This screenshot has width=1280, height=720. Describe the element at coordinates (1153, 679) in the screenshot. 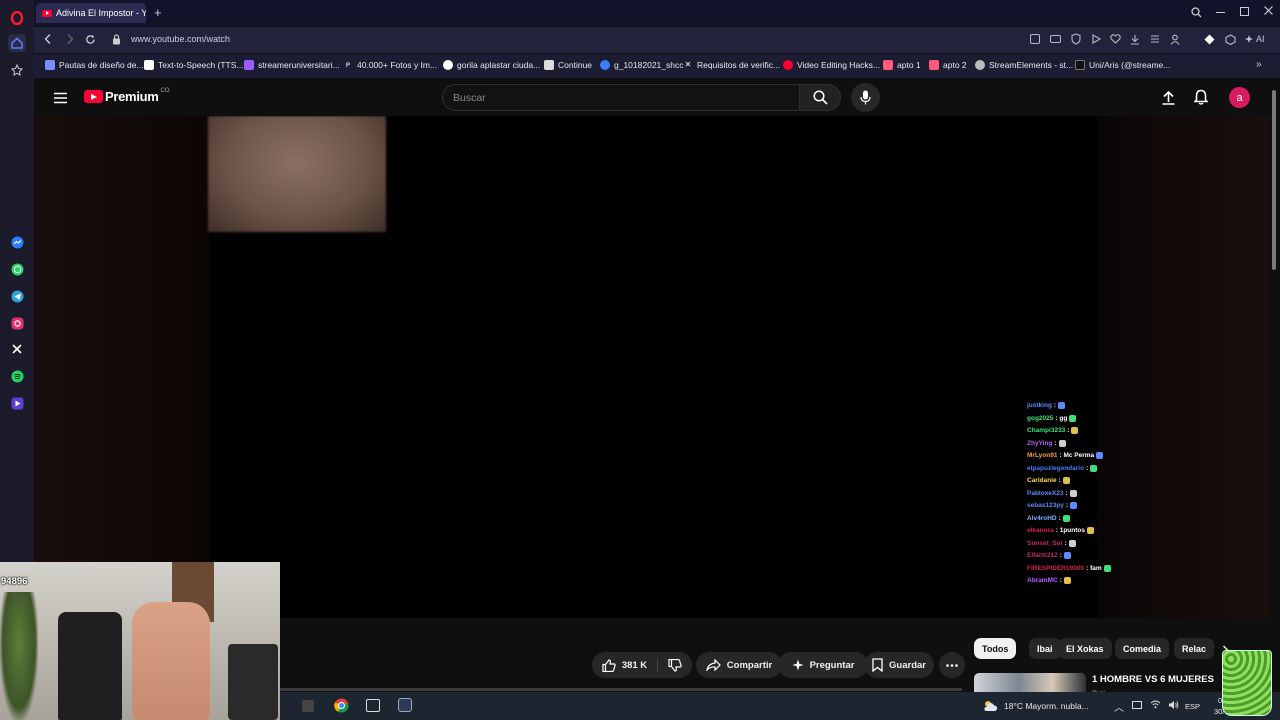

I see `recommended-video-title: 1 HOMBRE VS 6 MUJERES` at that location.